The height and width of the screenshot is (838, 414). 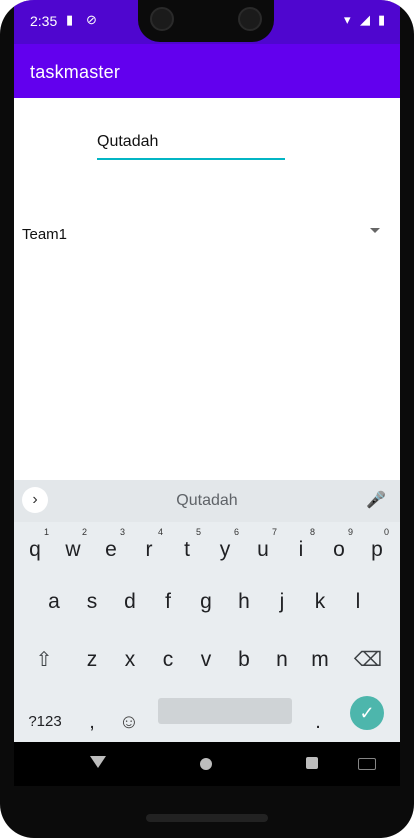 I want to click on backspace-icon: ⌫, so click(x=368, y=660).